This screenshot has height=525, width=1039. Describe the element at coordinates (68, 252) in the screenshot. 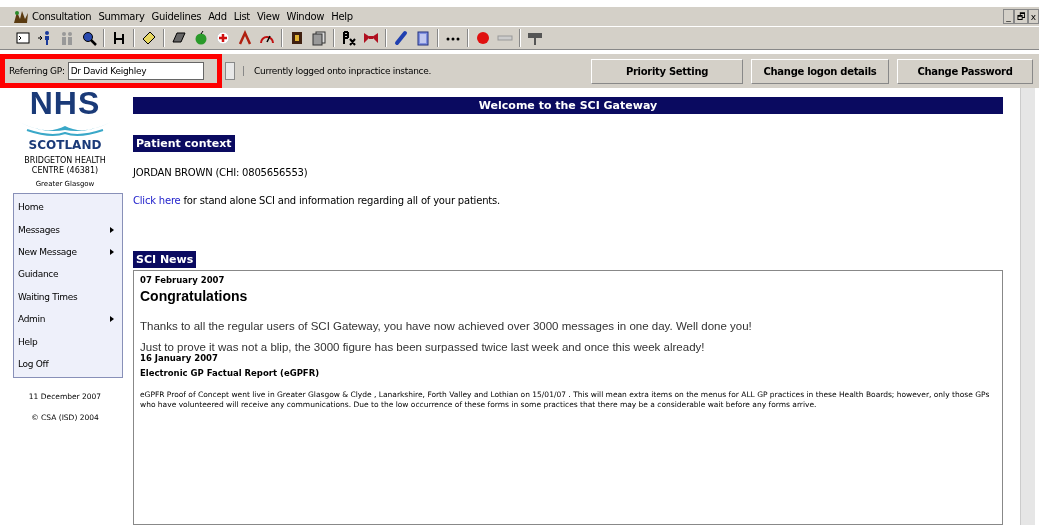

I see `nav-item: New Message` at that location.